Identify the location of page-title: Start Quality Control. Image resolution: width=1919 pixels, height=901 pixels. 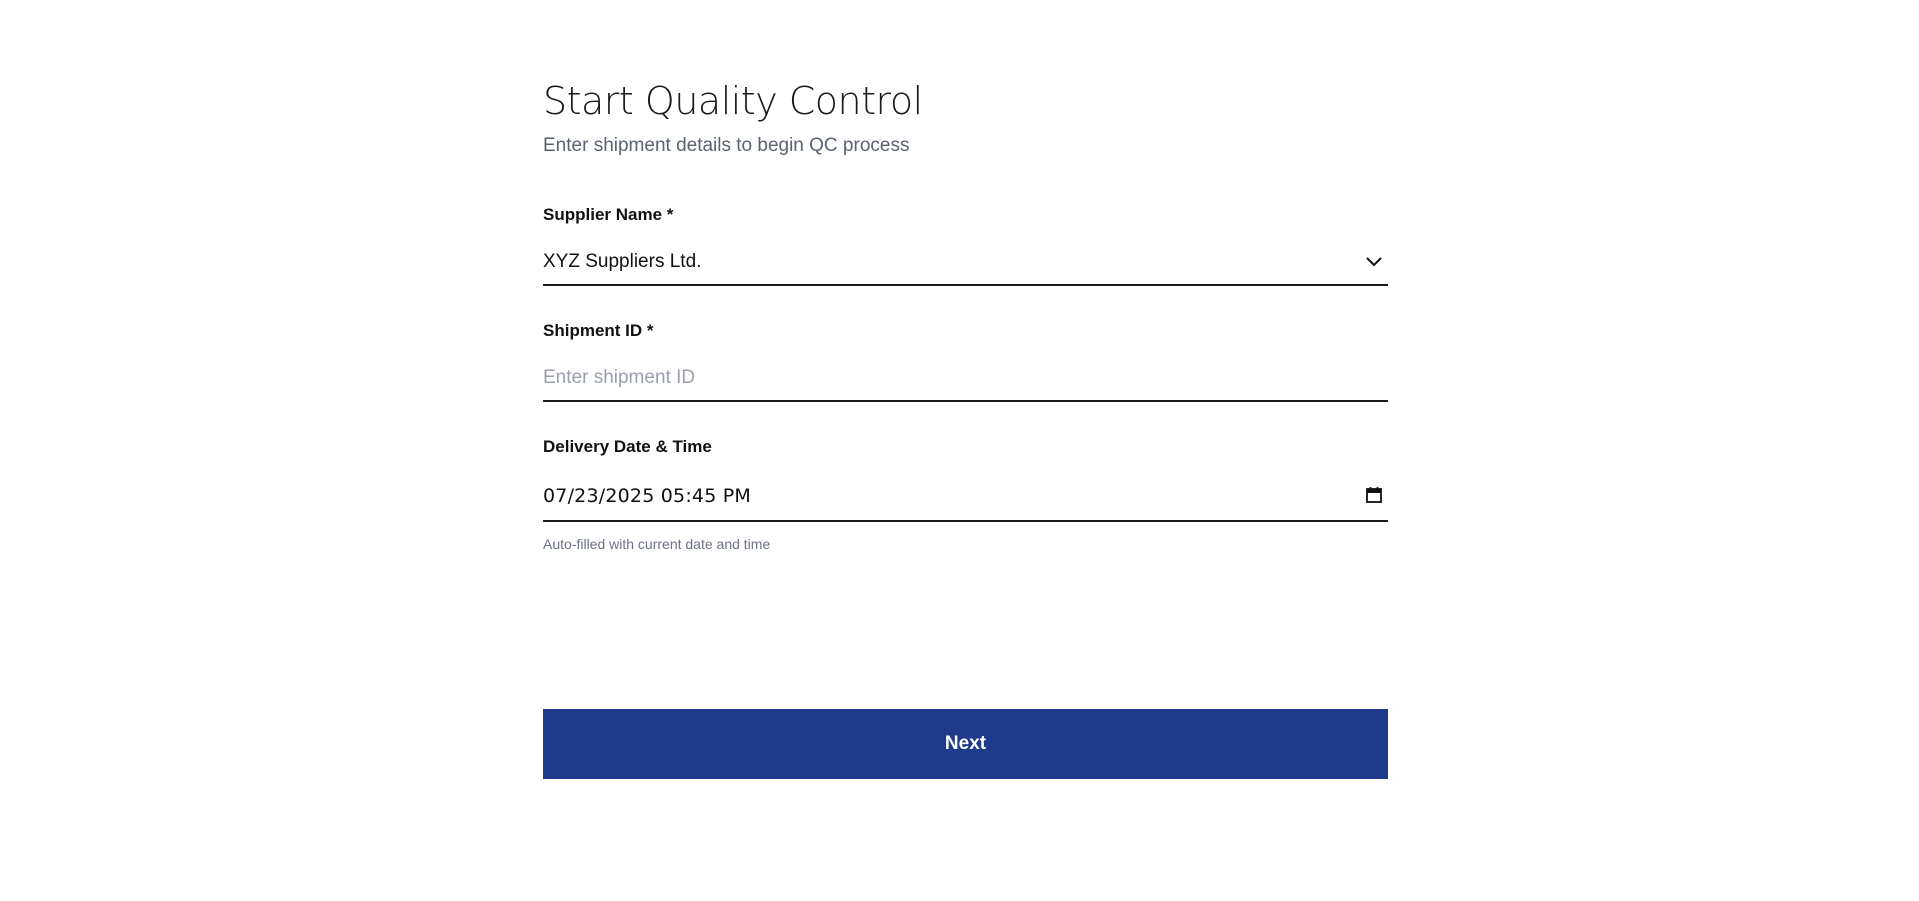
(733, 101).